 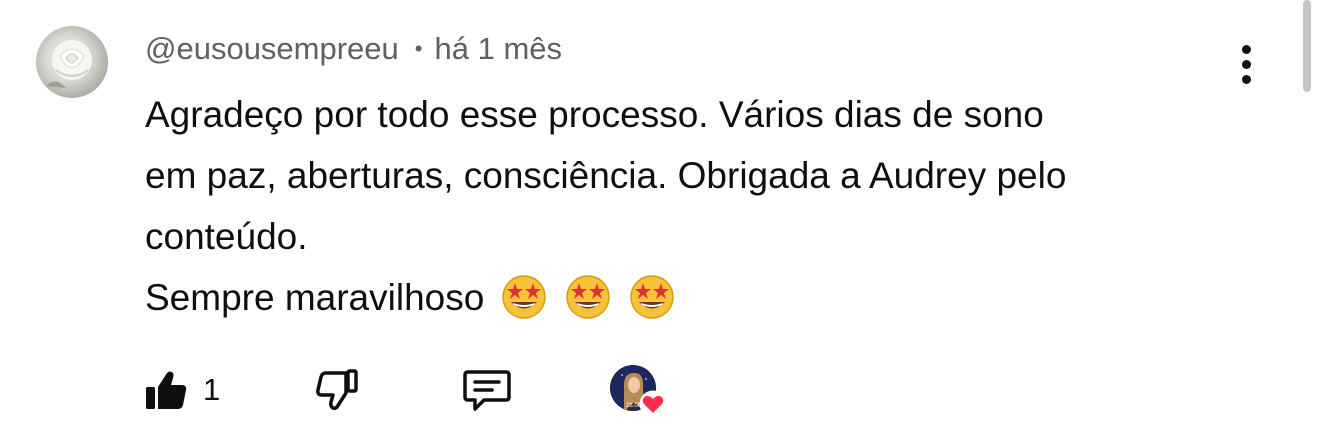 I want to click on dislike-button, so click(x=337, y=390).